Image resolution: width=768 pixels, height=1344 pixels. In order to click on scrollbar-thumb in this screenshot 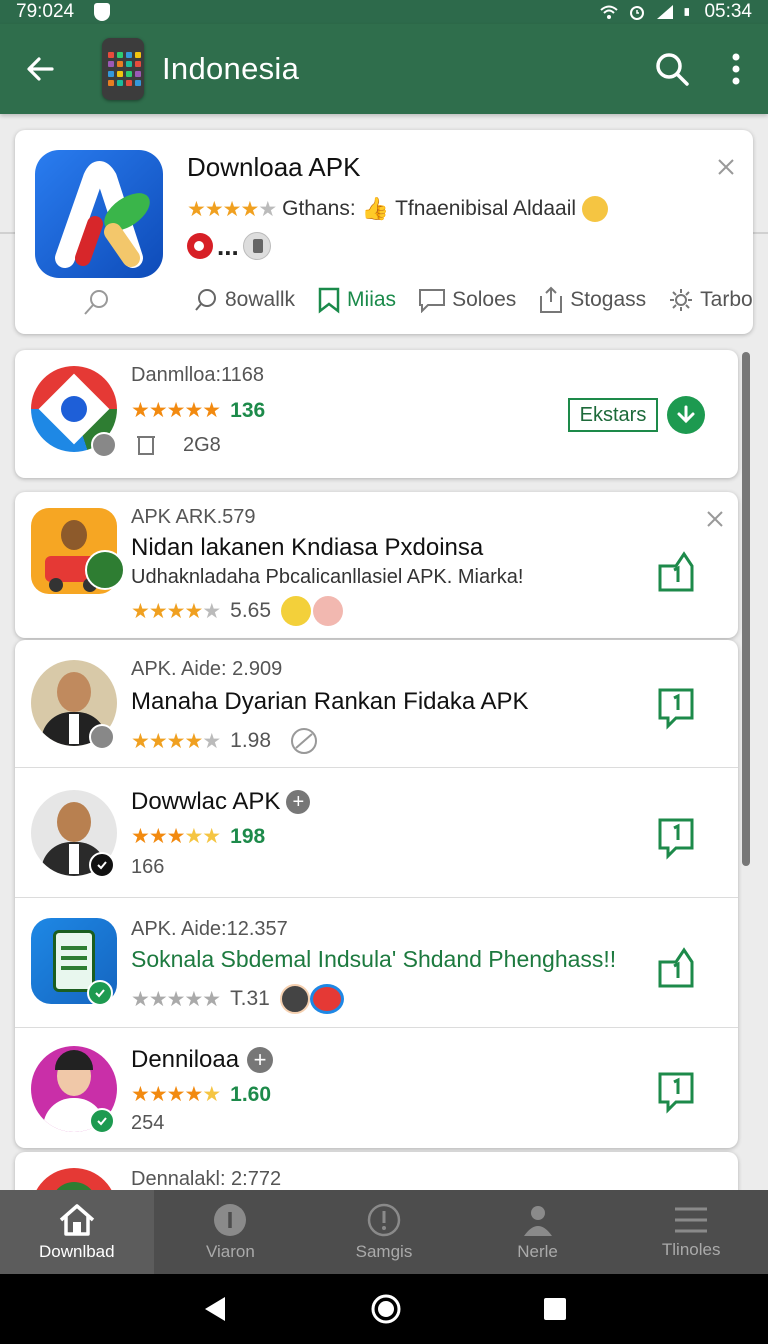, I will do `click(746, 609)`.